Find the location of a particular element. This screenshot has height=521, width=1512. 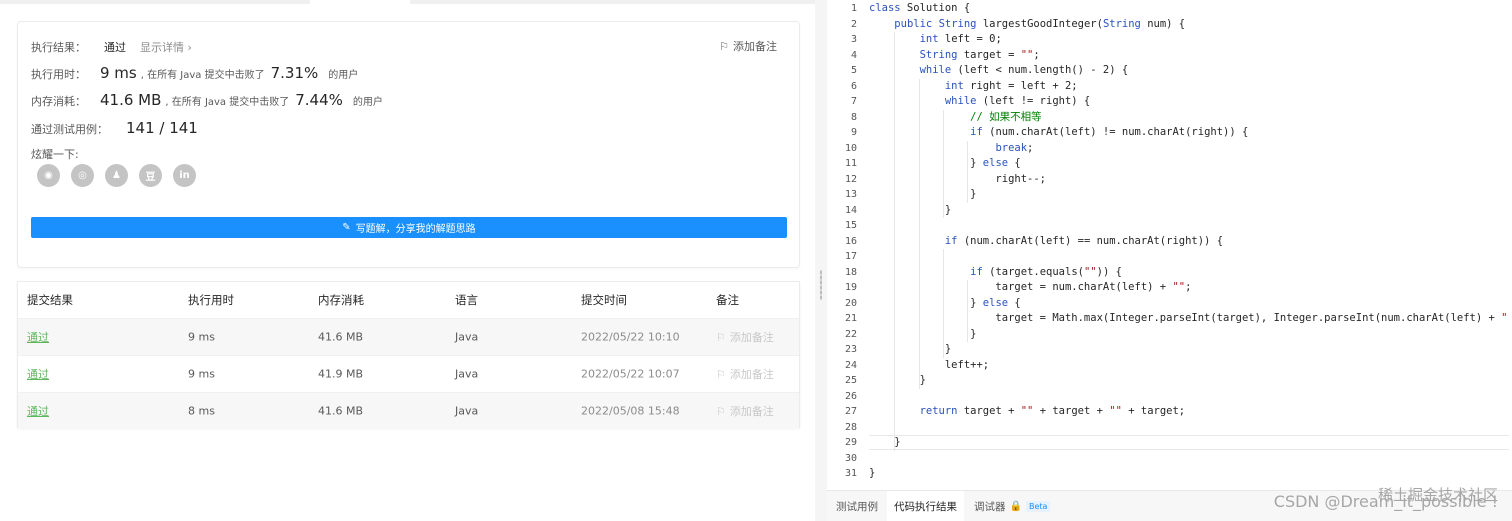

line-number: 20 is located at coordinates (850, 303).